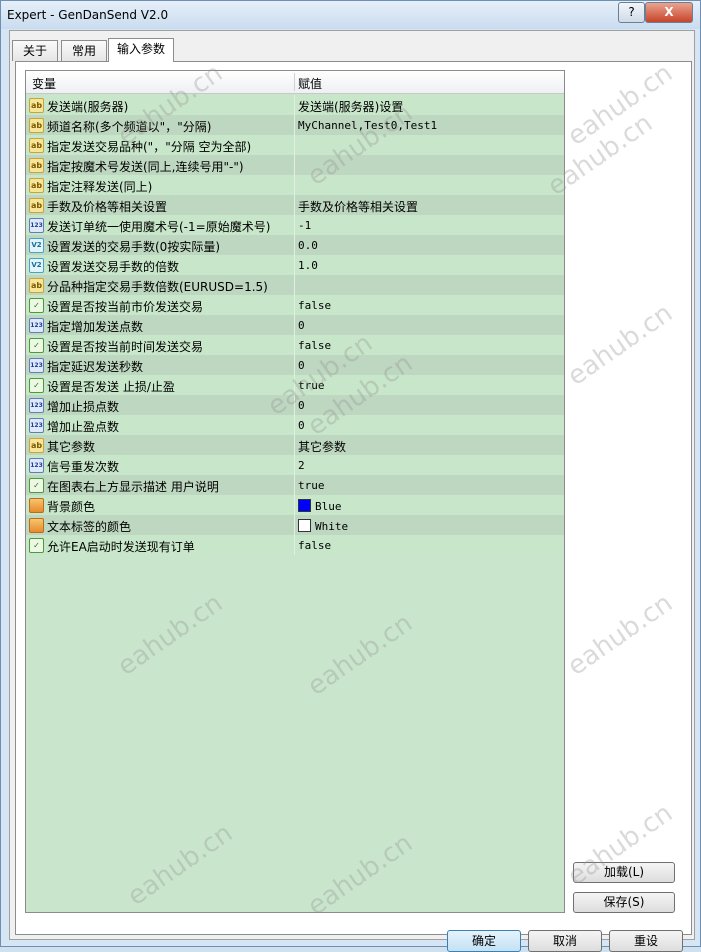  What do you see at coordinates (133, 487) in the screenshot?
I see `parameter-name: 在图表右上方显示描述 用户说明` at bounding box center [133, 487].